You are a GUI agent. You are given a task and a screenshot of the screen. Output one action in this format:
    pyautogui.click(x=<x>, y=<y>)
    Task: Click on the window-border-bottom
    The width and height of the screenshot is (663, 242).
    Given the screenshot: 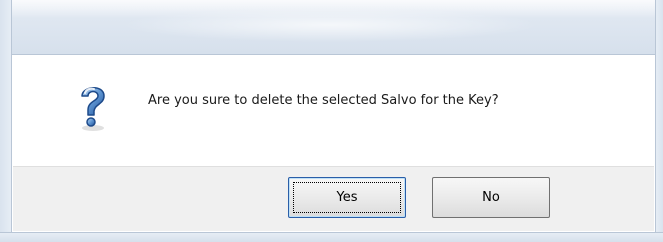 What is the action you would take?
    pyautogui.click(x=331, y=237)
    